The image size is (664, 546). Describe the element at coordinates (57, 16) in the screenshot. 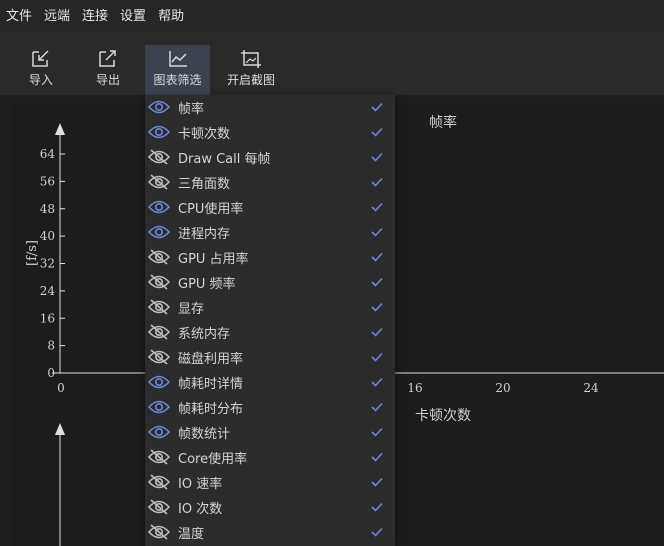

I see `menu-remote: 远端` at that location.